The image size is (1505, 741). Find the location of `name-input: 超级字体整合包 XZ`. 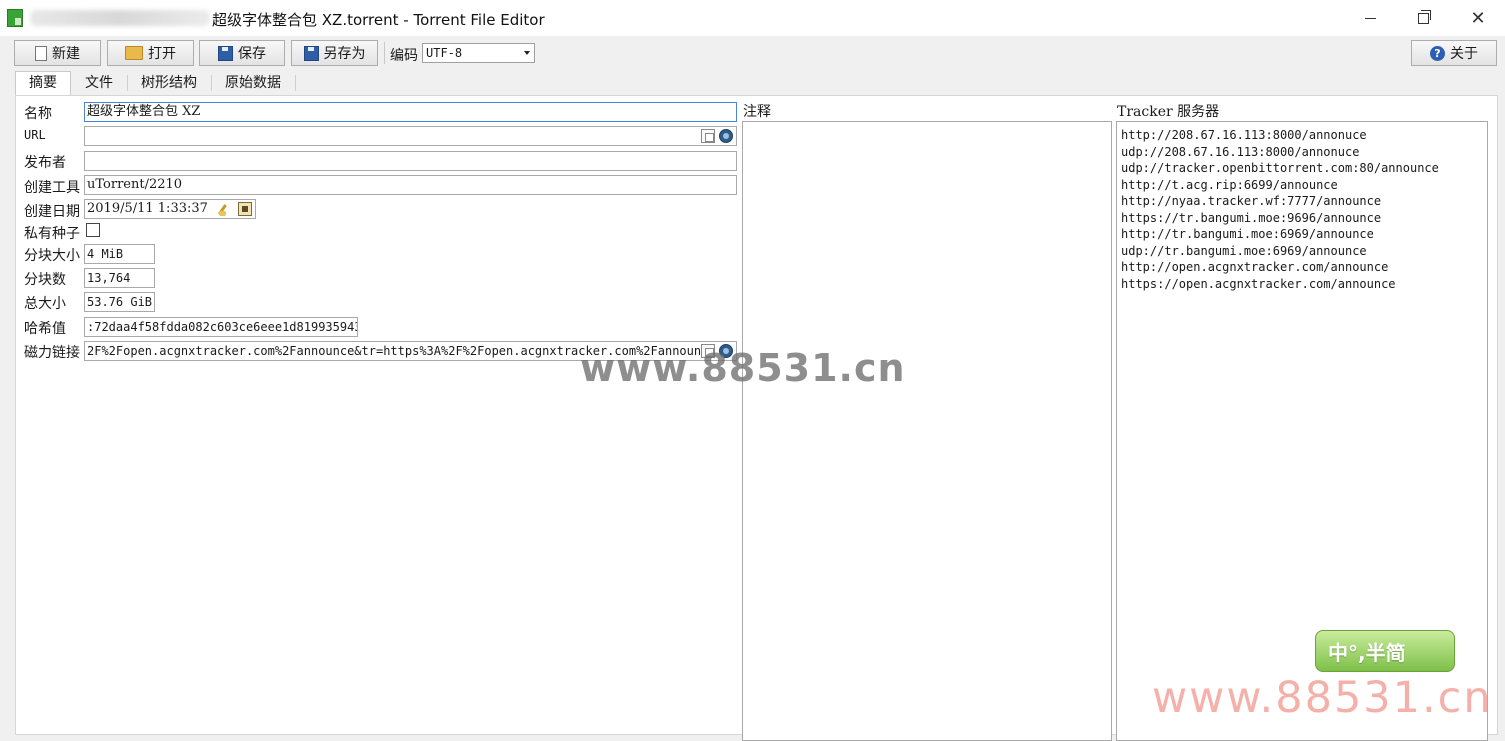

name-input: 超级字体整合包 XZ is located at coordinates (410, 112).